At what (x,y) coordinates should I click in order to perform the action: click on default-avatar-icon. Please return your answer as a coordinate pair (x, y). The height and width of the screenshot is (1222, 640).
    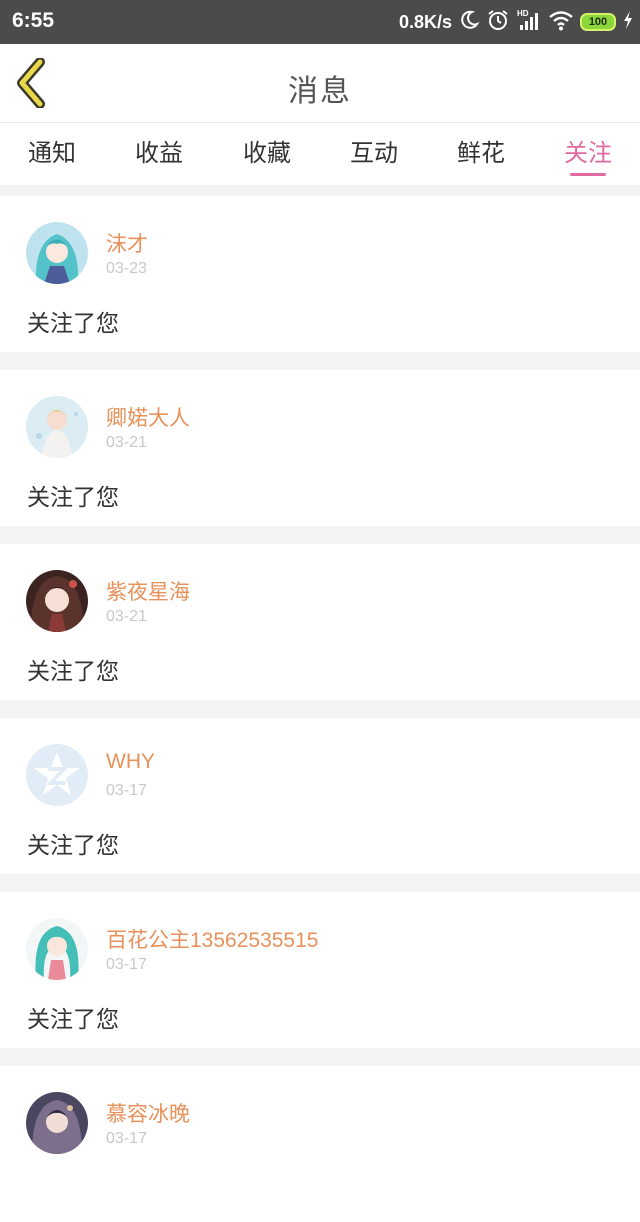
    Looking at the image, I should click on (57, 775).